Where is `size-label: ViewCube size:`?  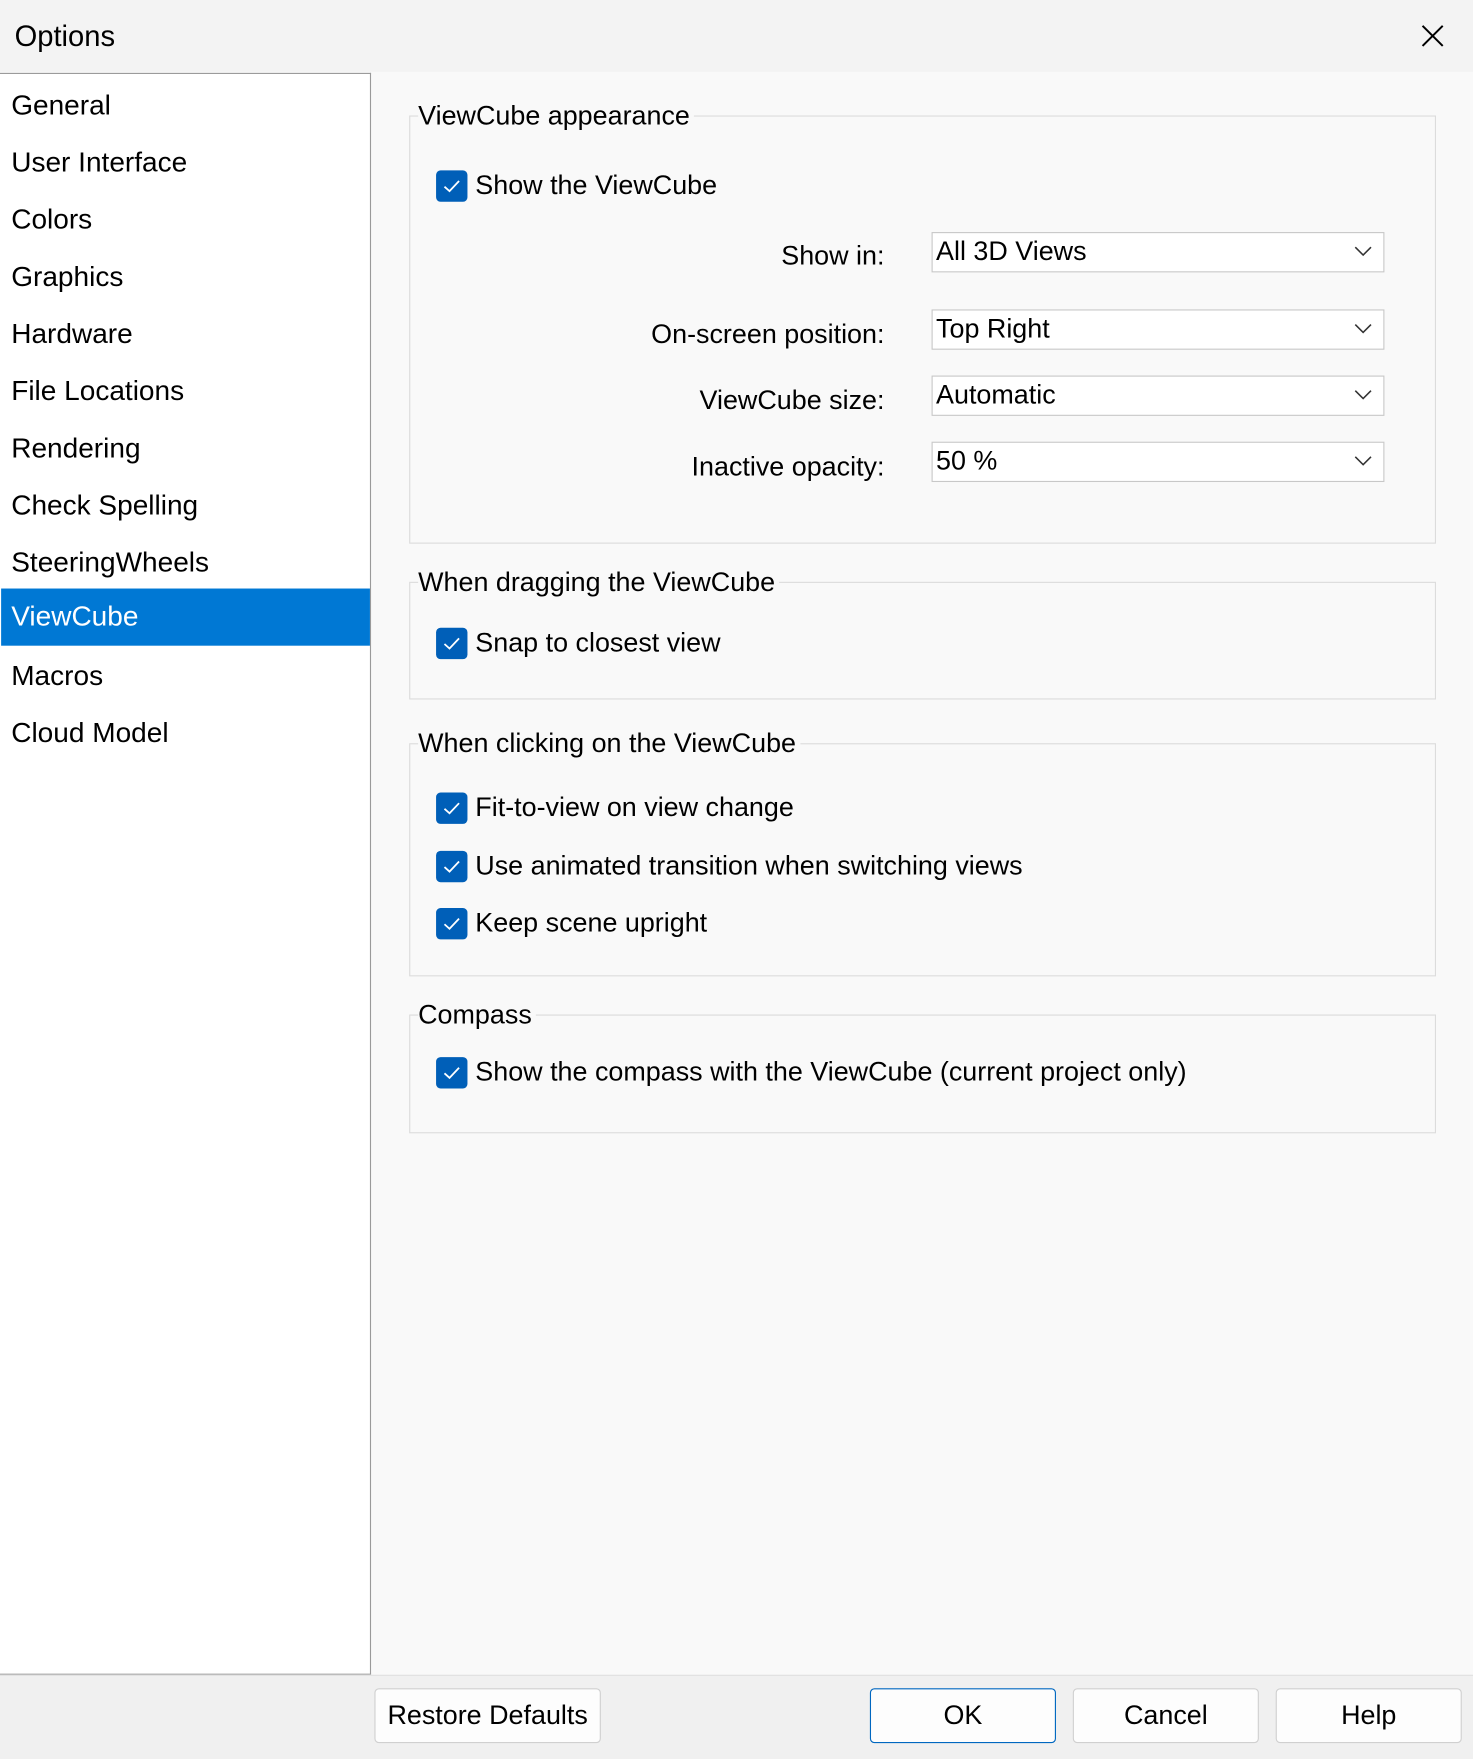
size-label: ViewCube size: is located at coordinates (792, 400).